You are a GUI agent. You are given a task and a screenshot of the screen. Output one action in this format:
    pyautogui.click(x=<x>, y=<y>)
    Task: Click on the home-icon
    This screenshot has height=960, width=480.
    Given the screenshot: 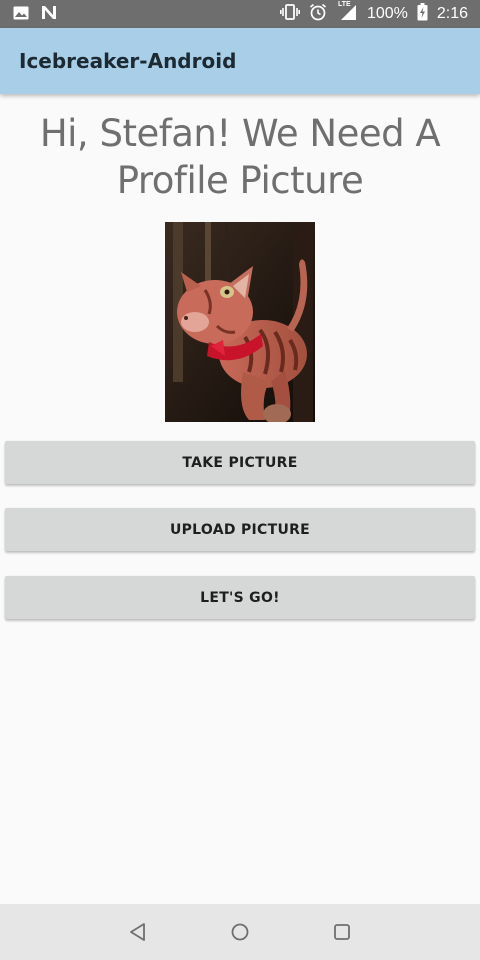 What is the action you would take?
    pyautogui.click(x=240, y=932)
    